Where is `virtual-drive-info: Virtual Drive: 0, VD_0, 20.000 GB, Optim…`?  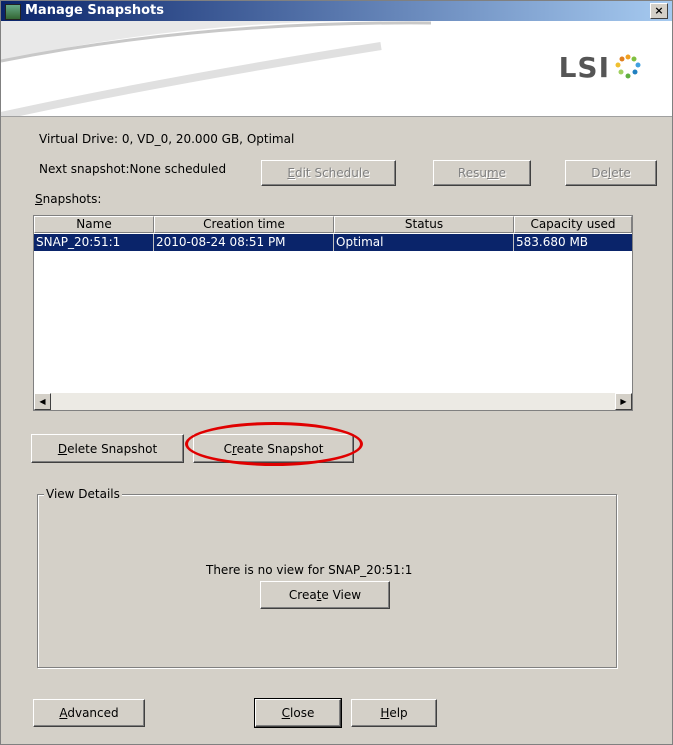 virtual-drive-info: Virtual Drive: 0, VD_0, 20.000 GB, Optim… is located at coordinates (167, 139).